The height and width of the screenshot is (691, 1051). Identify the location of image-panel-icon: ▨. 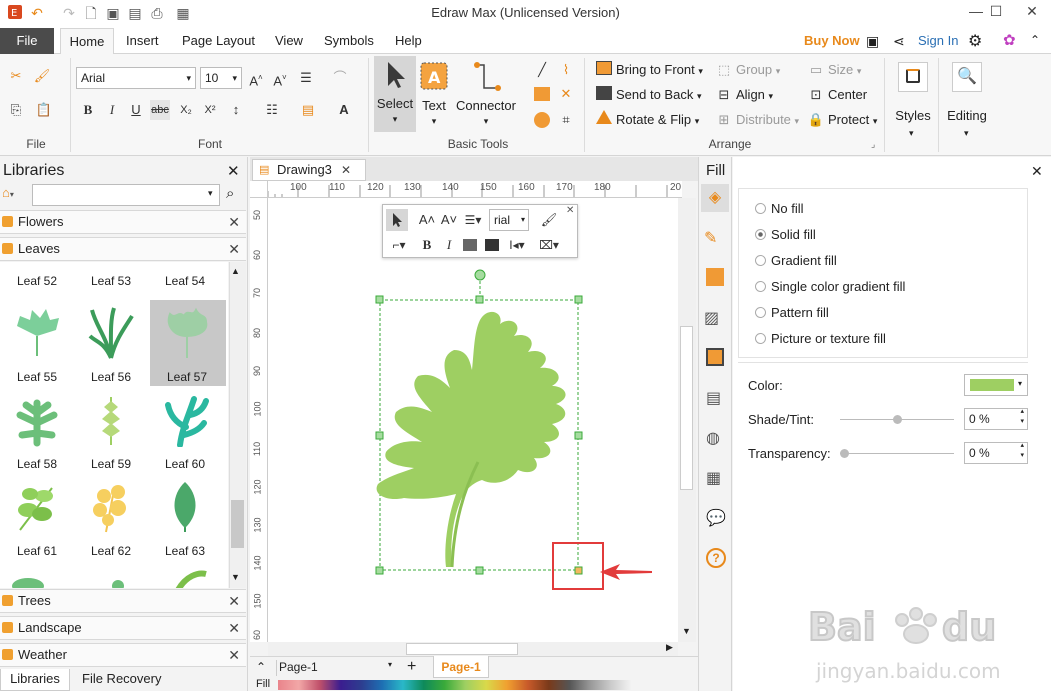
(711, 318).